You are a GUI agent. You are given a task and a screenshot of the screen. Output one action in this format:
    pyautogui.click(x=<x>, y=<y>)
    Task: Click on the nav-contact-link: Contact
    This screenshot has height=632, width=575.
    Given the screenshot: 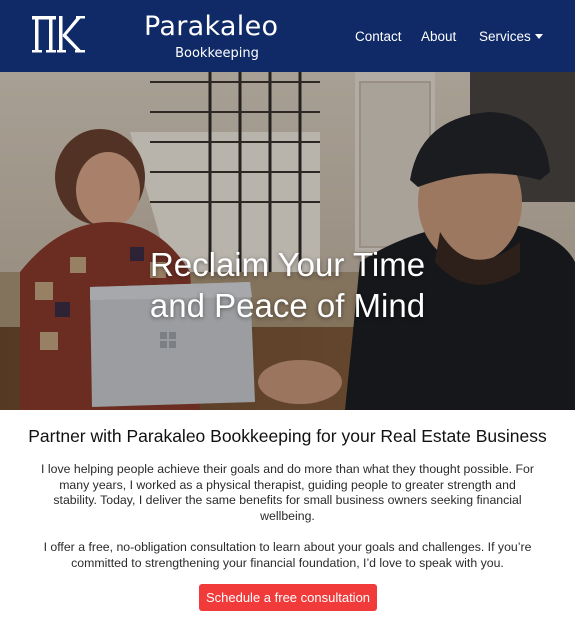 What is the action you would take?
    pyautogui.click(x=378, y=36)
    